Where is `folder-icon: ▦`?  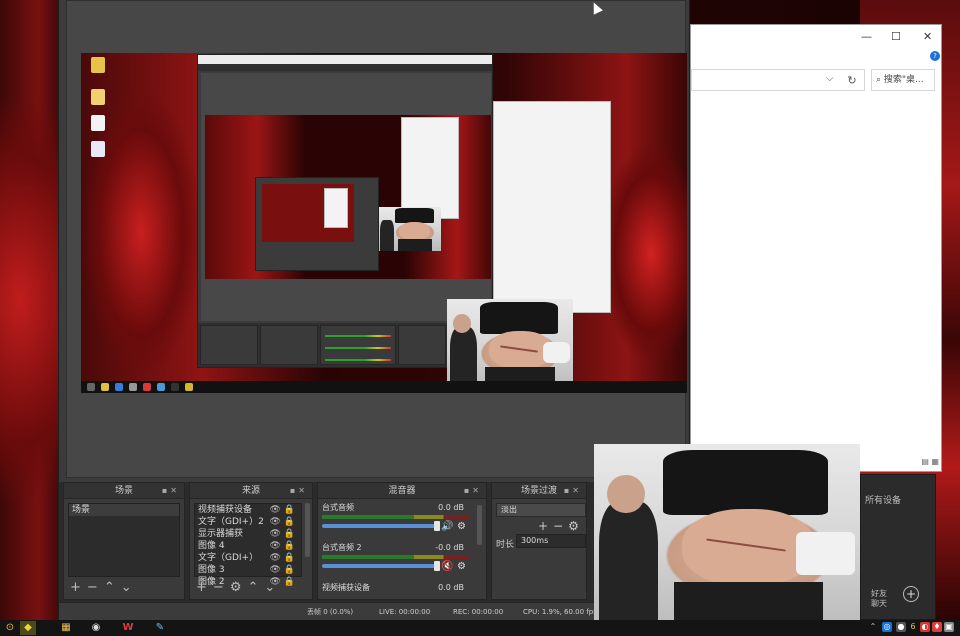
folder-icon: ▦ is located at coordinates (66, 628).